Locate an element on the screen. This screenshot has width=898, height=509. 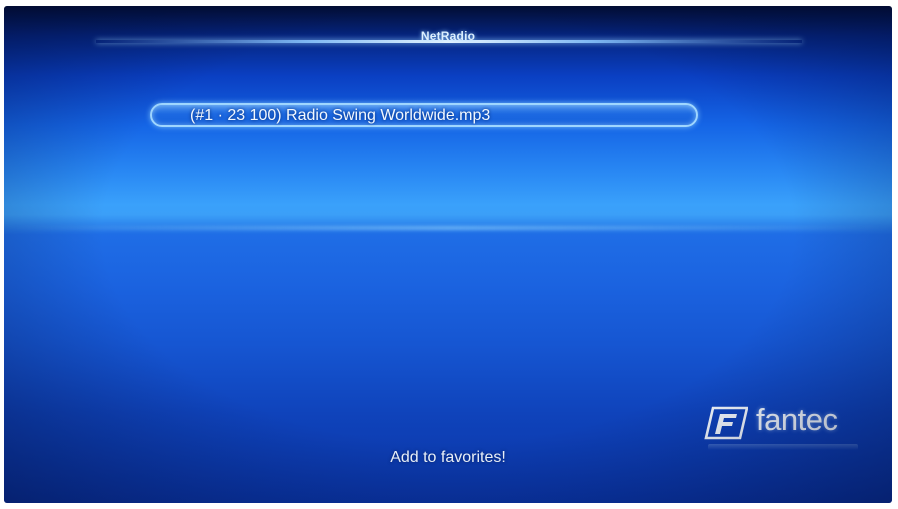
page-title: NetRadio is located at coordinates (448, 36).